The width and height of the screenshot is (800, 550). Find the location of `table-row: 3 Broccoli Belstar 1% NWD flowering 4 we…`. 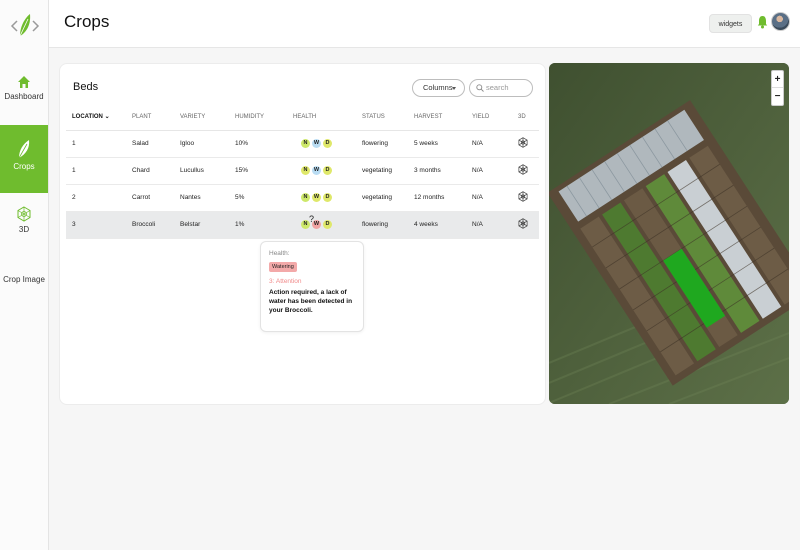

table-row: 3 Broccoli Belstar 1% NWD flowering 4 we… is located at coordinates (302, 224).